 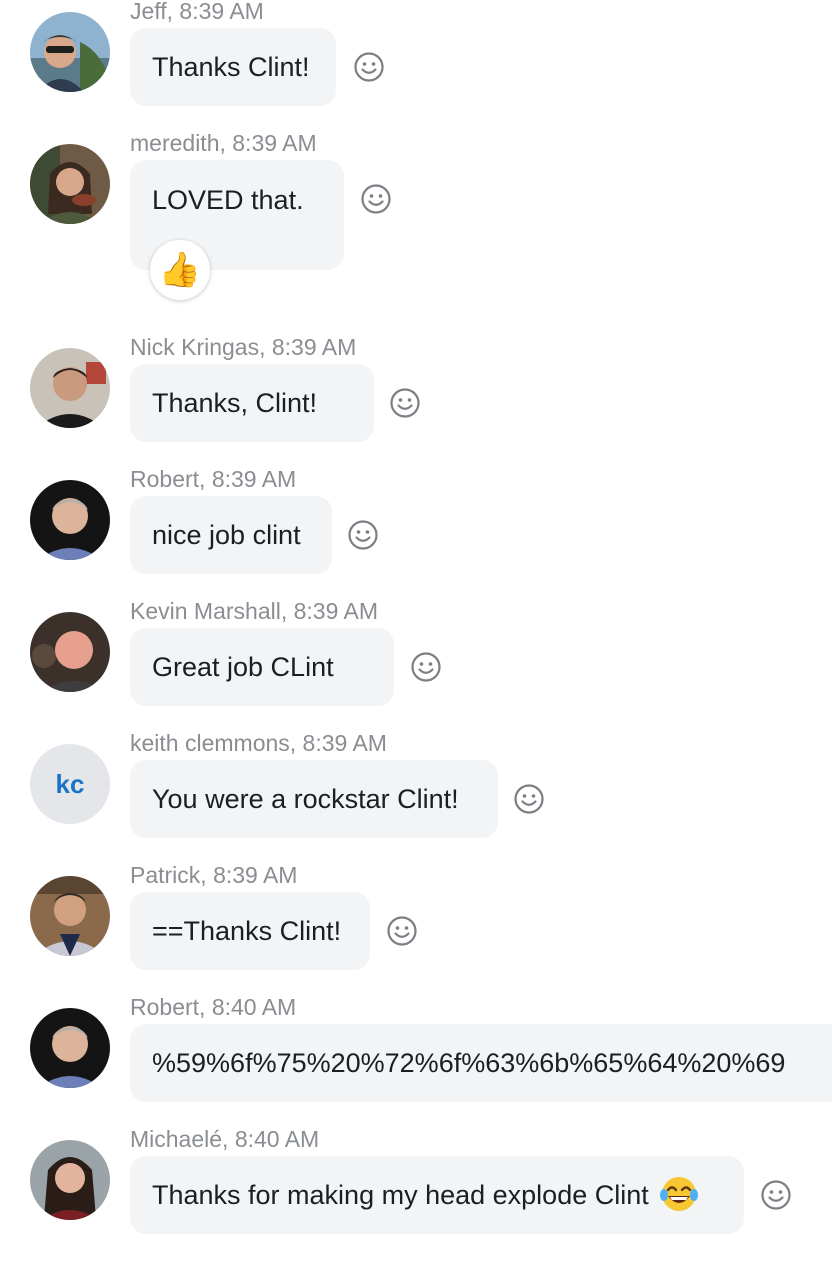 I want to click on message-meta: Patrick, 8:39 AM, so click(x=214, y=875).